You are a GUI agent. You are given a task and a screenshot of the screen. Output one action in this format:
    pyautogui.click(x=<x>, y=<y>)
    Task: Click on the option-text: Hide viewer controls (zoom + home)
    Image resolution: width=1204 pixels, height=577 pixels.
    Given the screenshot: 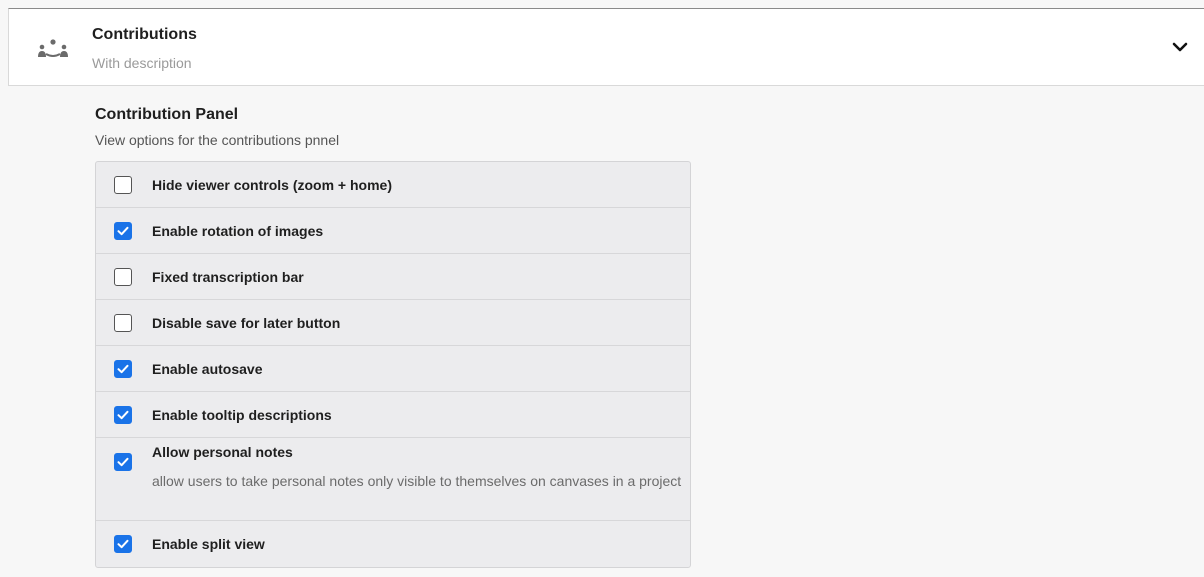 What is the action you would take?
    pyautogui.click(x=272, y=185)
    